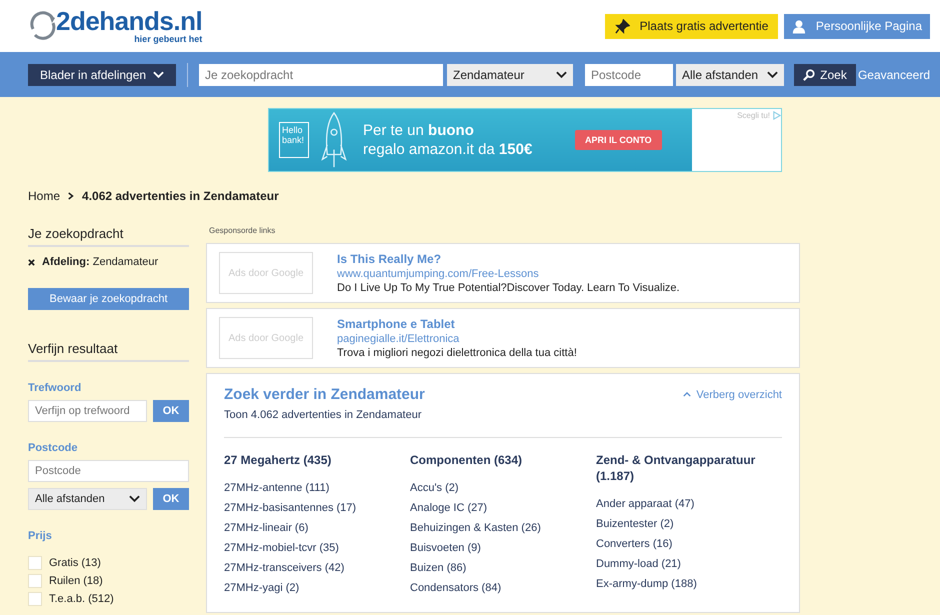 The width and height of the screenshot is (940, 615). I want to click on search-button: Zoek, so click(825, 75).